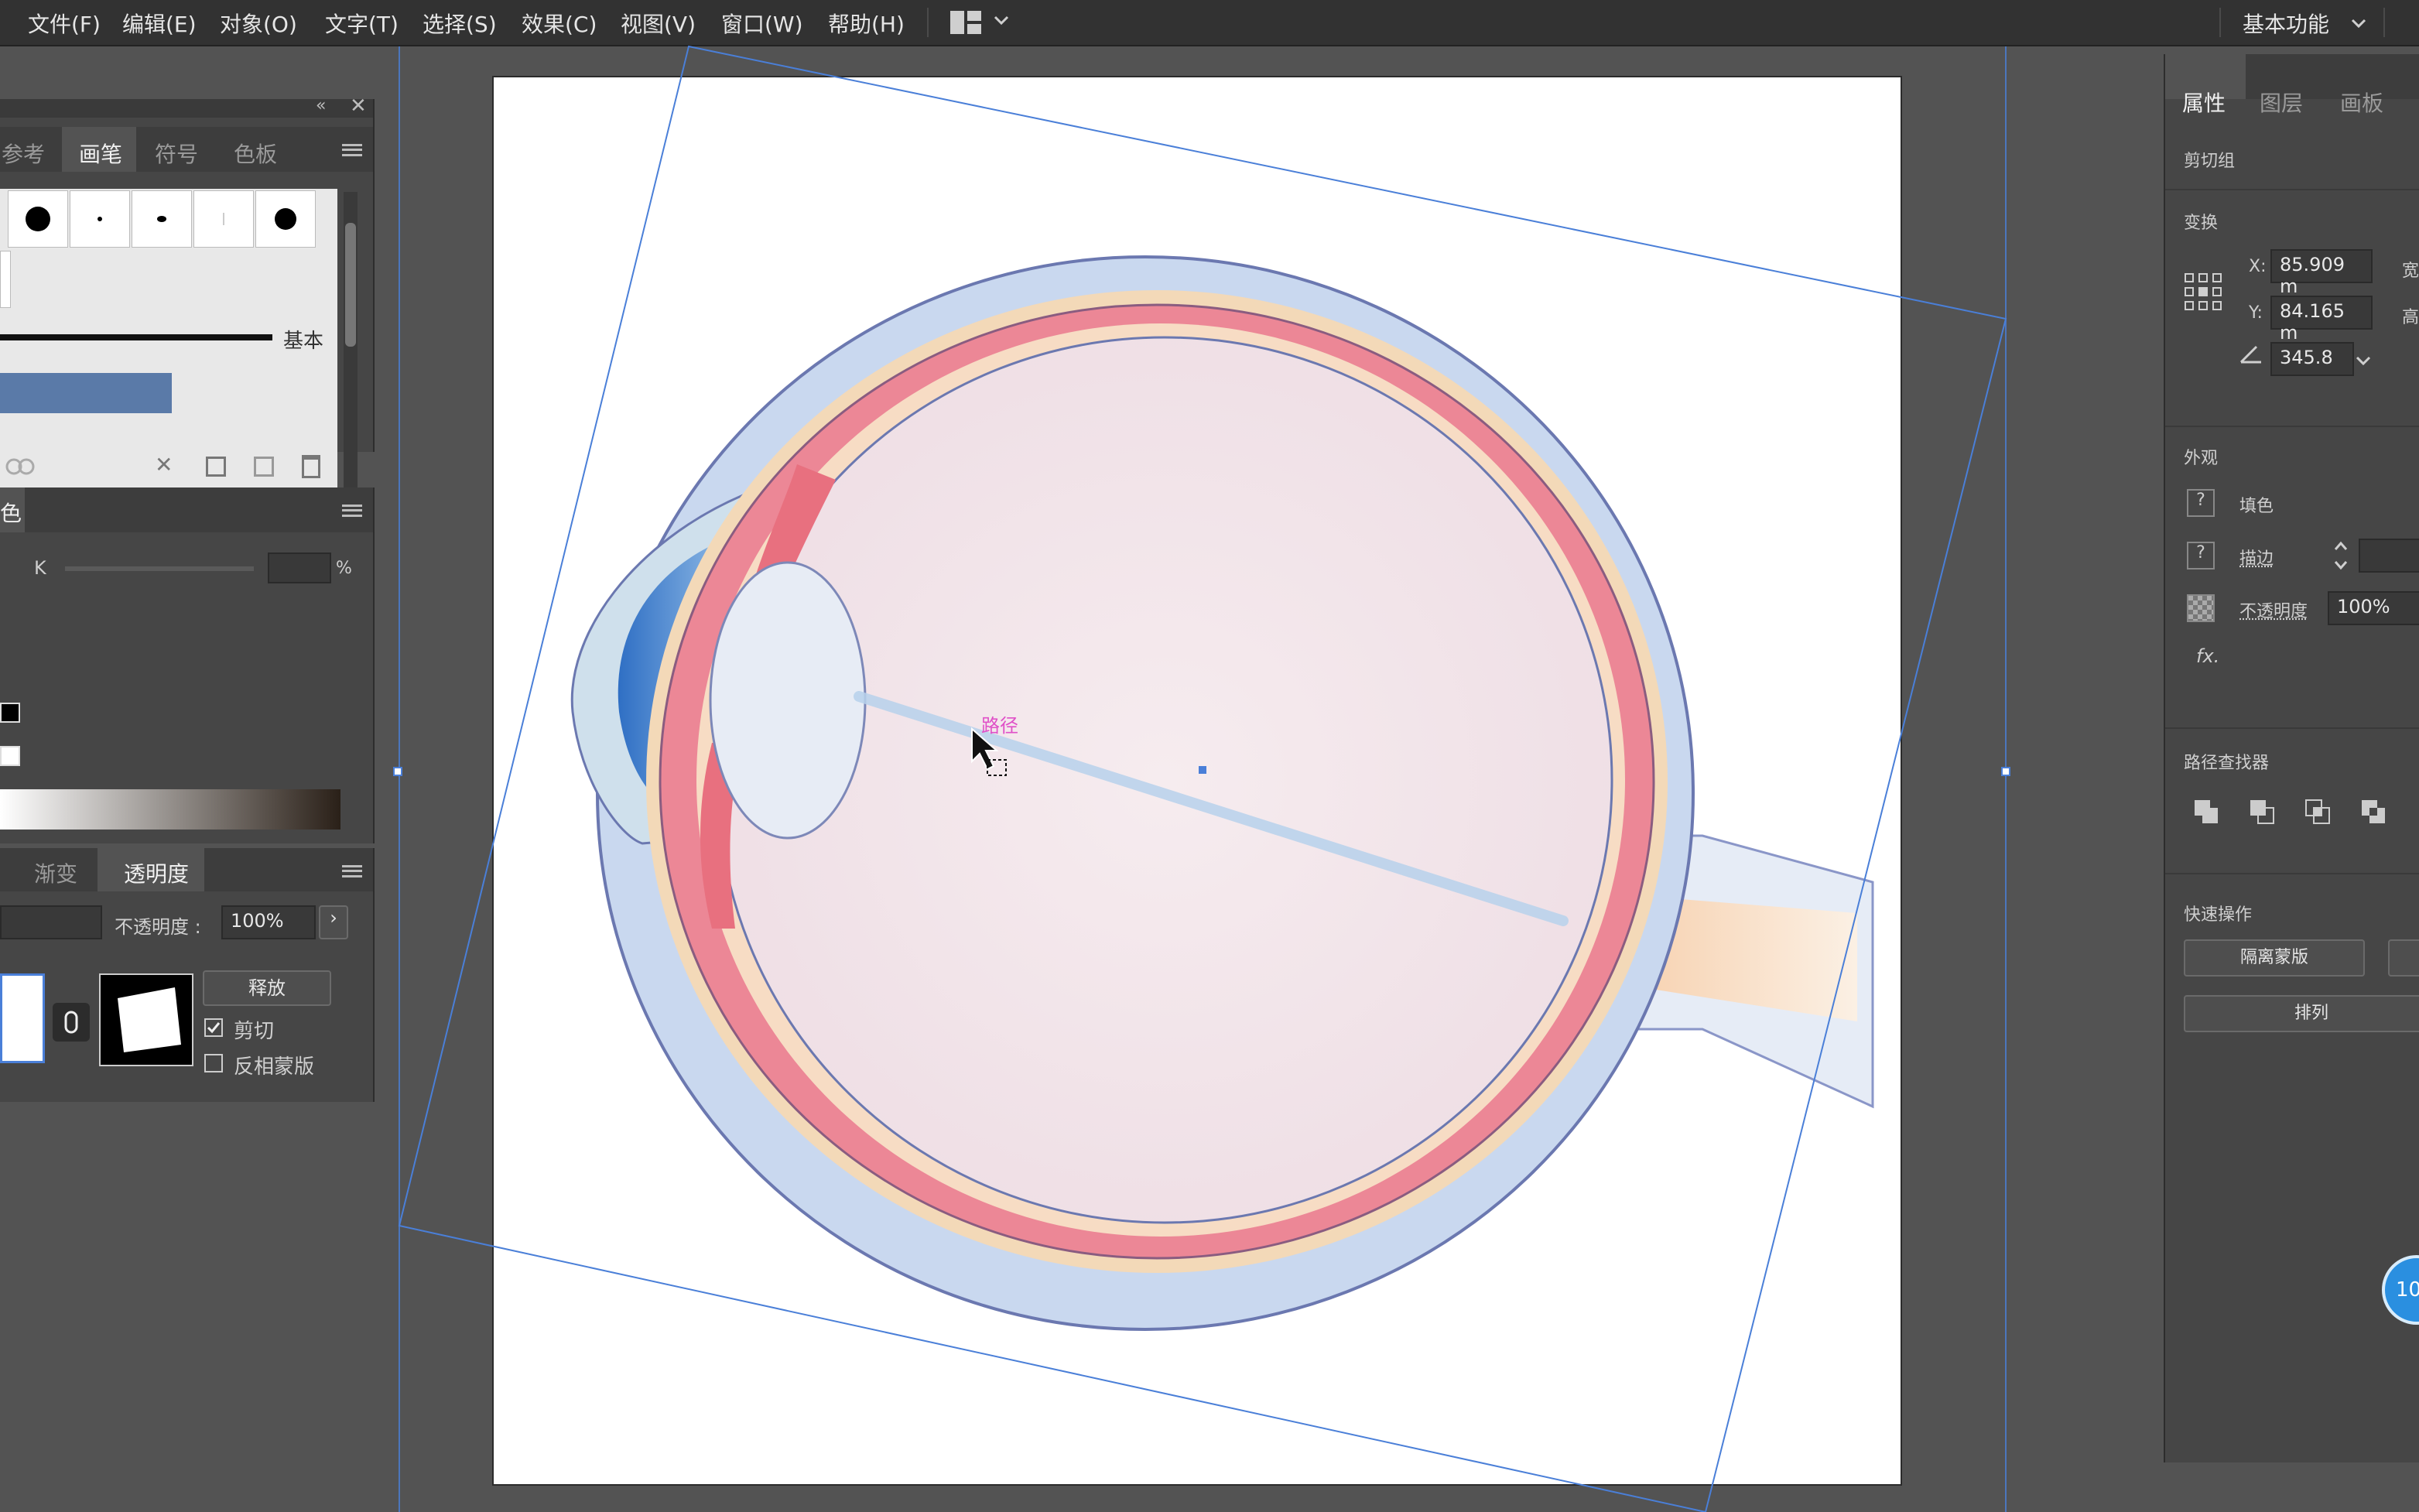  What do you see at coordinates (311, 466) in the screenshot?
I see `trash-icon` at bounding box center [311, 466].